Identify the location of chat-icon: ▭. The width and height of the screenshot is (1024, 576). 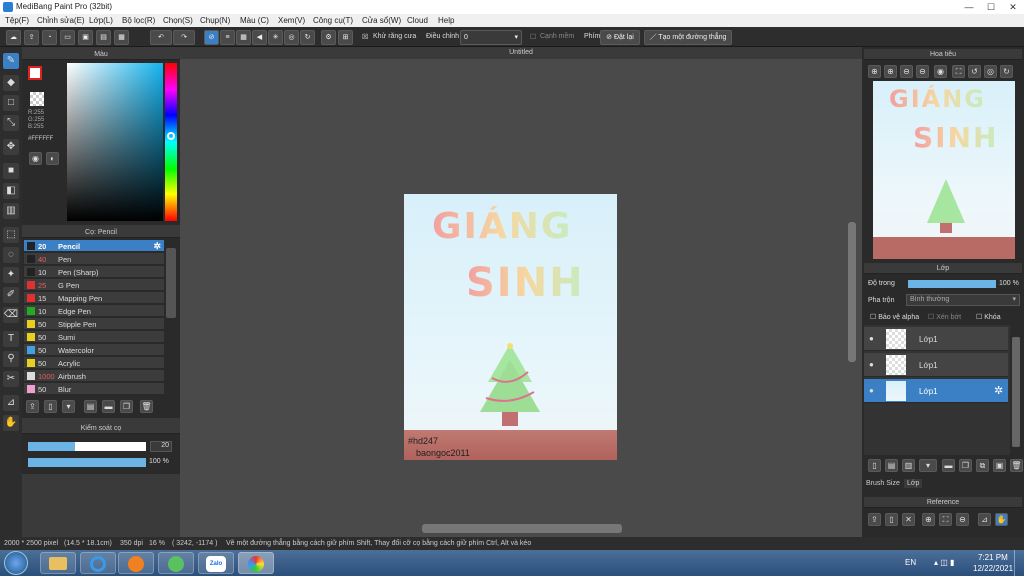
(67, 37).